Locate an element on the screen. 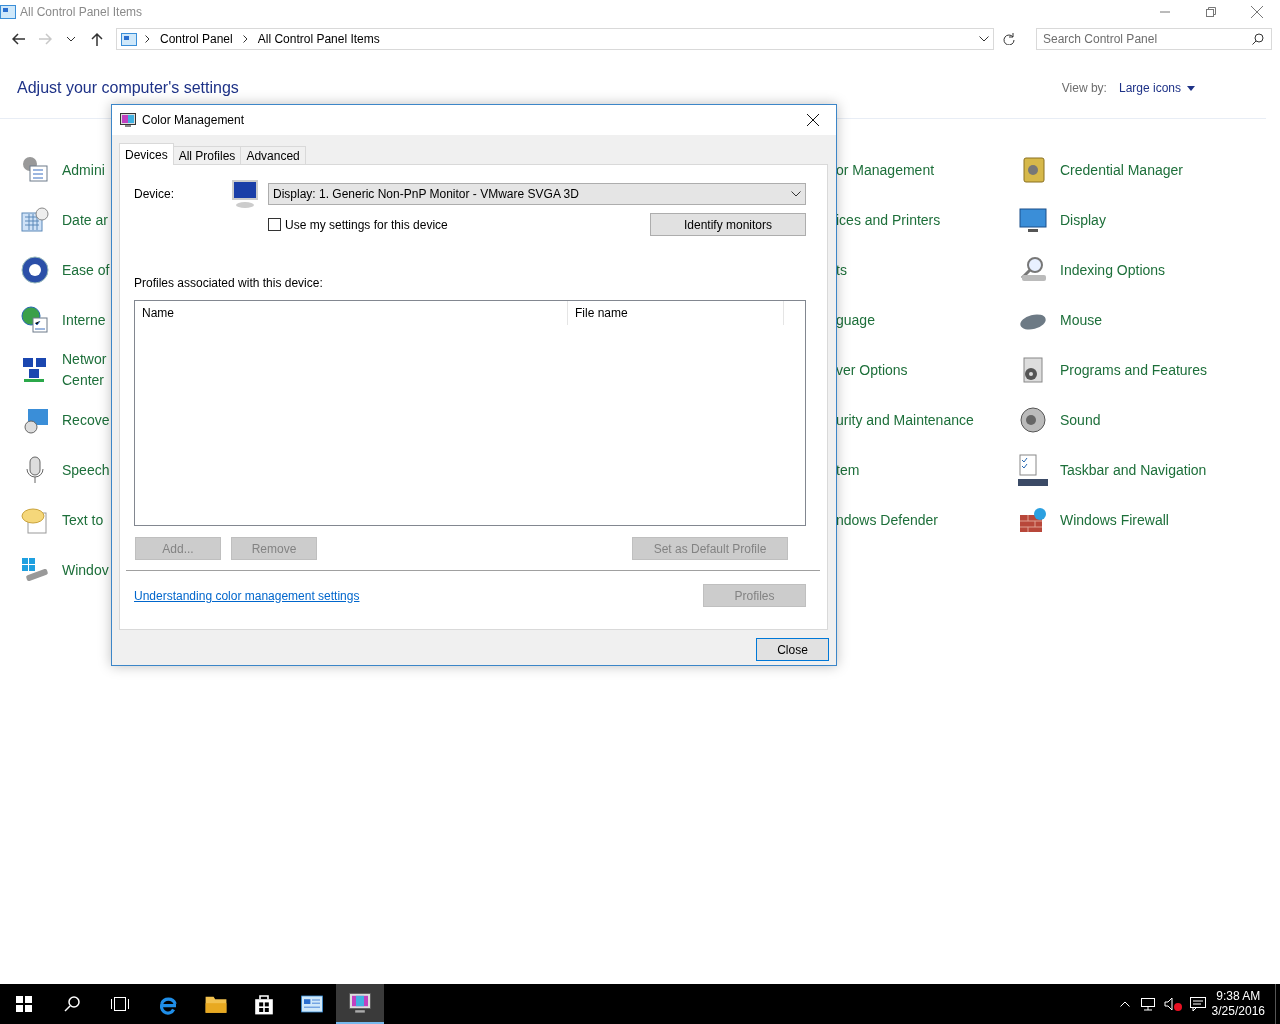 Image resolution: width=1280 pixels, height=1024 pixels. taskbar-app-button is located at coordinates (360, 1004).